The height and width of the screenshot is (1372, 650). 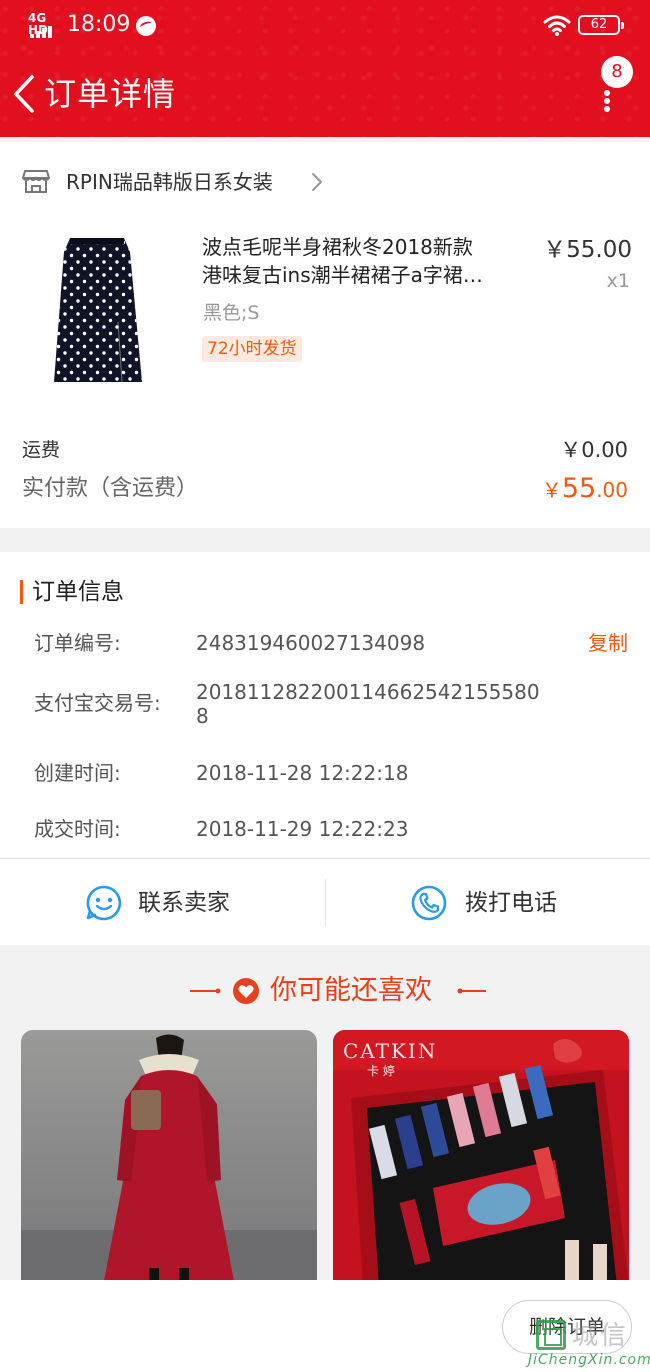 I want to click on call-phone-button: 拨打电话, so click(x=487, y=902).